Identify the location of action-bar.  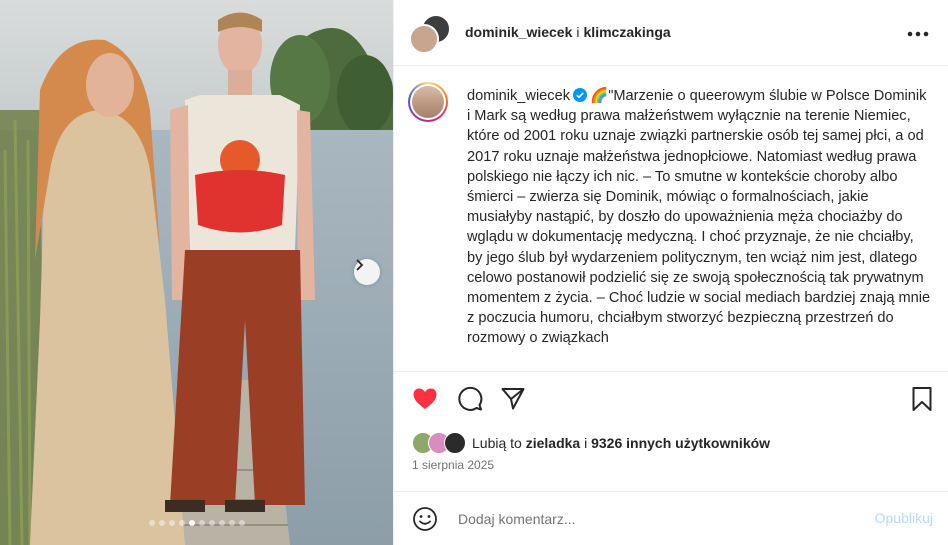
(671, 398).